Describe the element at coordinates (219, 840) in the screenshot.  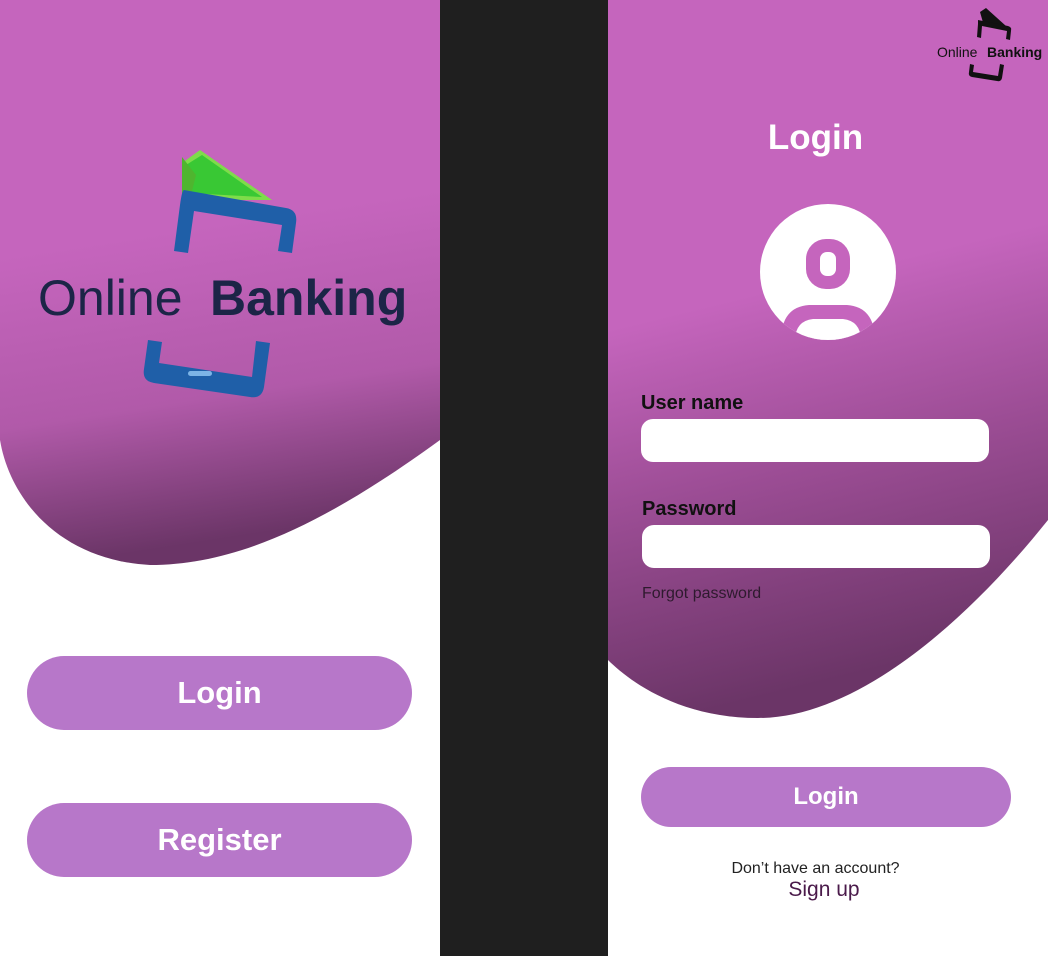
I see `register-button: Register` at that location.